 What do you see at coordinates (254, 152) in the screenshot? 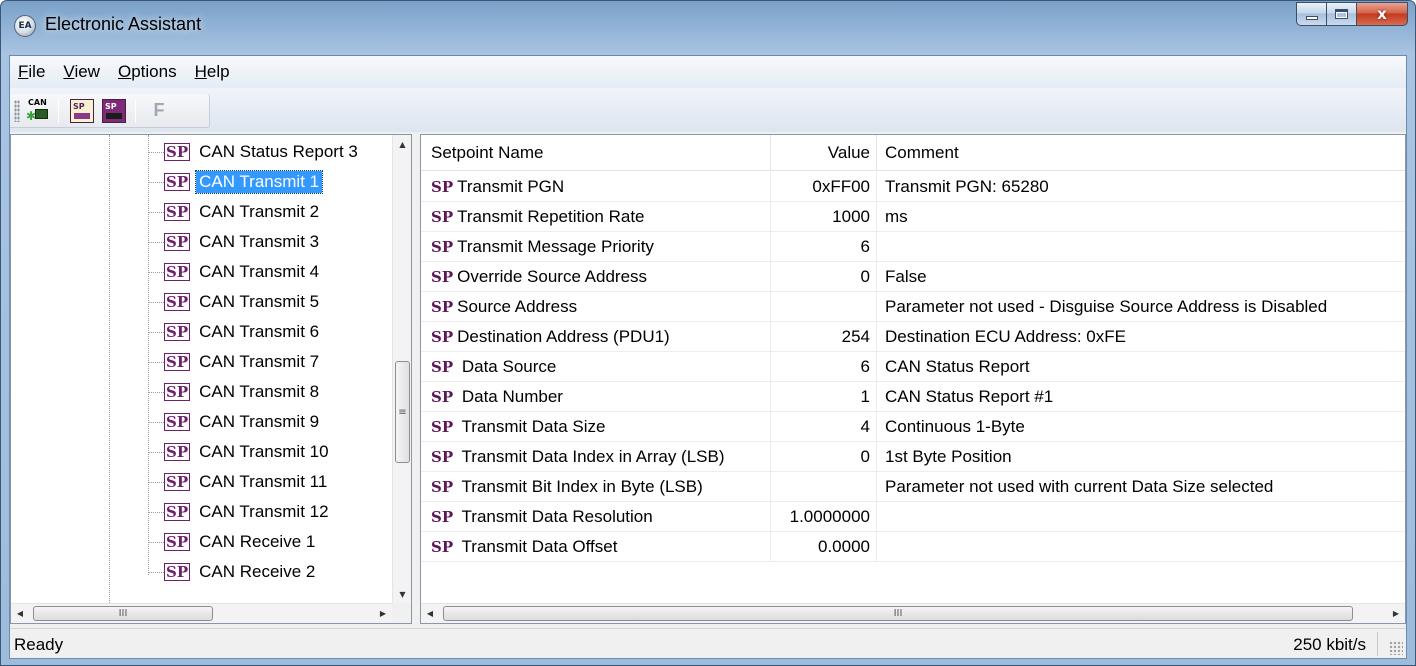
I see `tree-item: SP CAN Status Report 3` at bounding box center [254, 152].